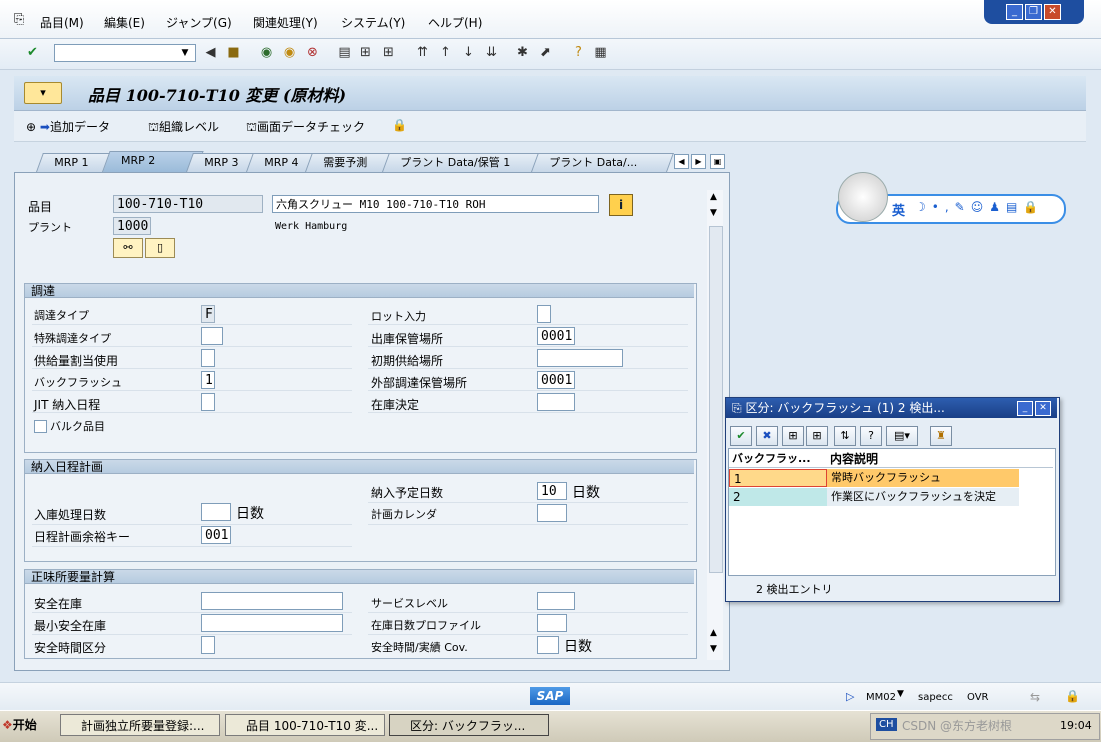 Image resolution: width=1101 pixels, height=742 pixels. I want to click on menu-edit: 編集(E), so click(124, 22).